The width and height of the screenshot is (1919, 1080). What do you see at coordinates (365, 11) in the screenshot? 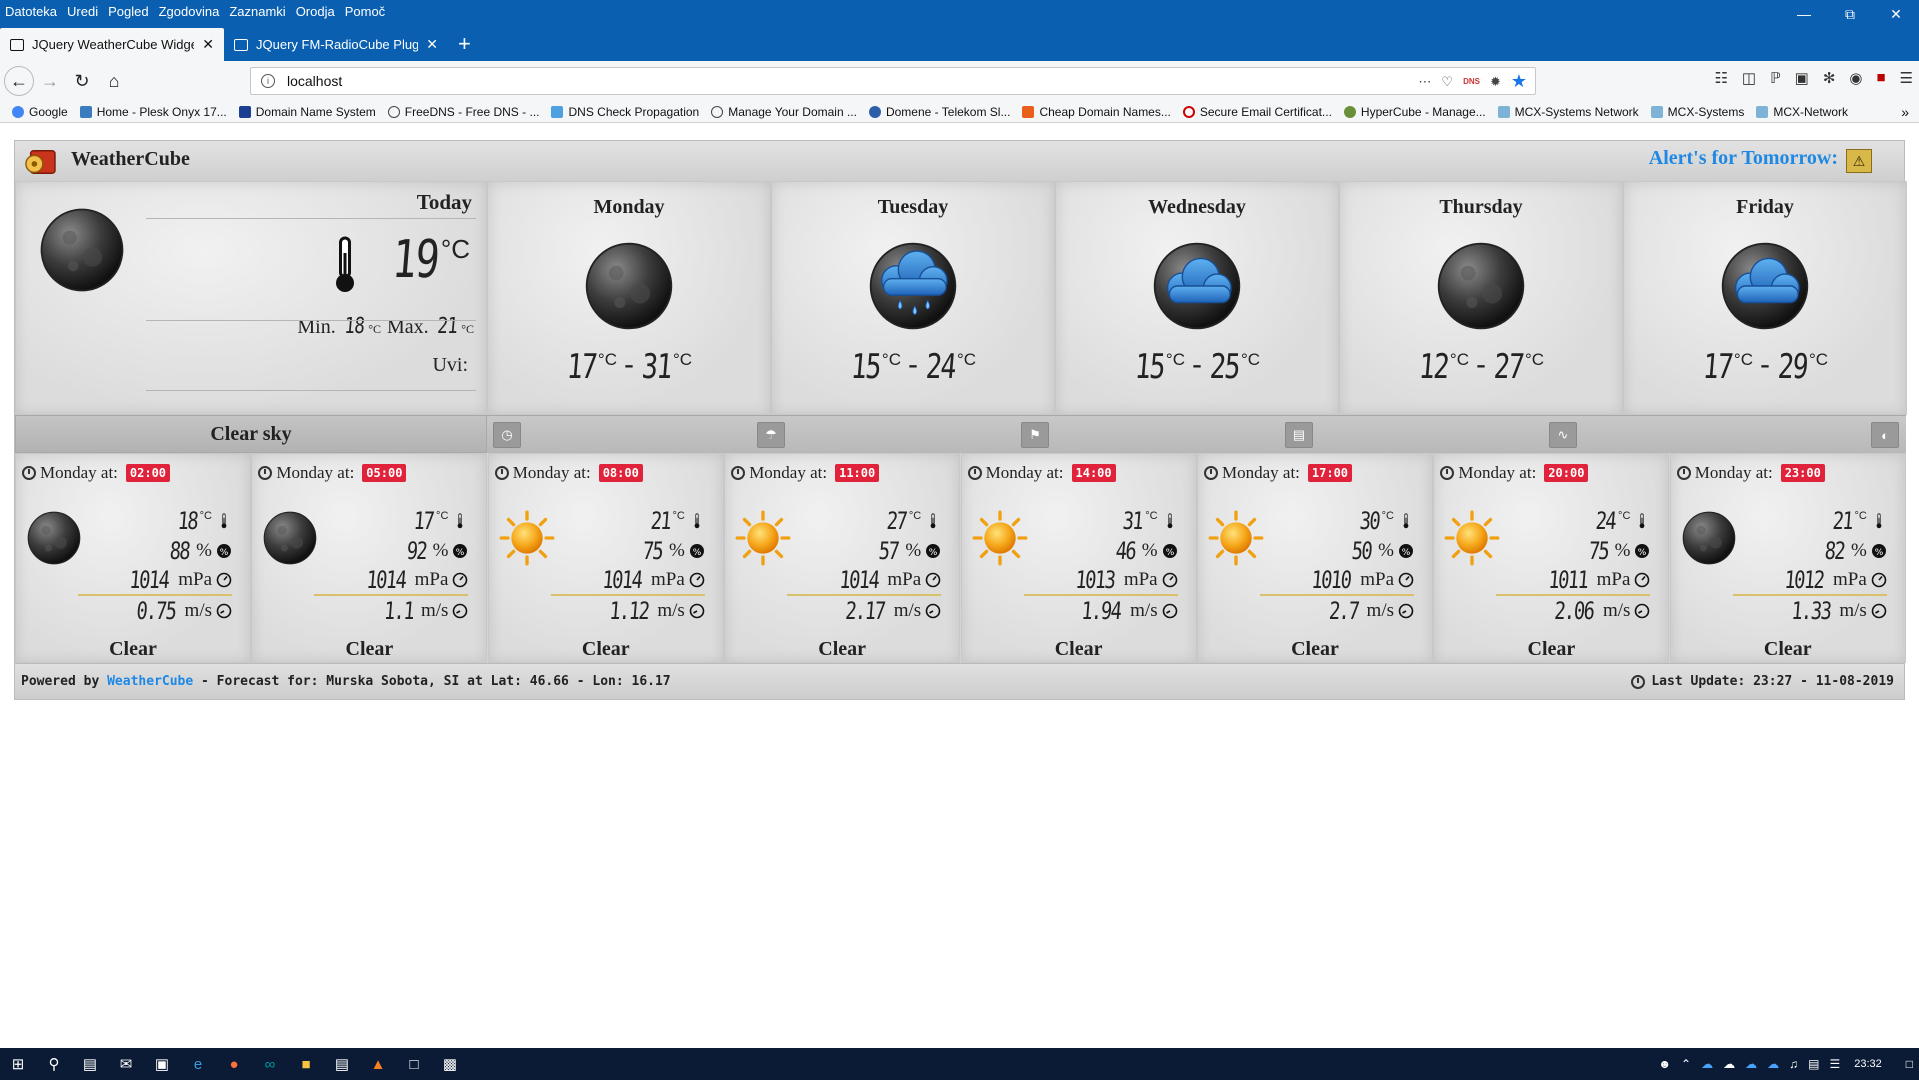
I see `menu-help: Pomoč` at bounding box center [365, 11].